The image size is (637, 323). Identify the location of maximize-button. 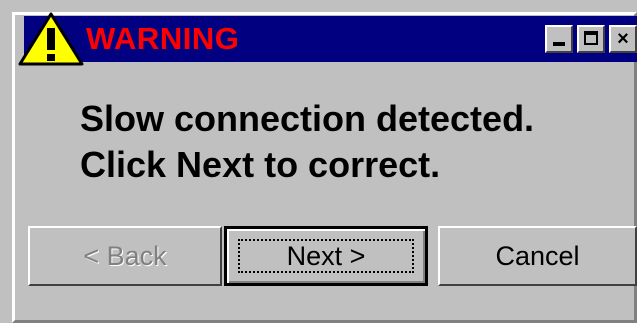
(591, 39).